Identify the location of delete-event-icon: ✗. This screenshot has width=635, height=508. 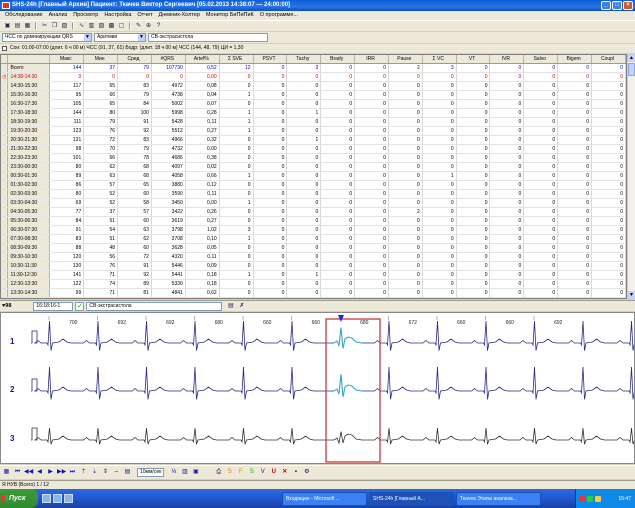
(241, 306).